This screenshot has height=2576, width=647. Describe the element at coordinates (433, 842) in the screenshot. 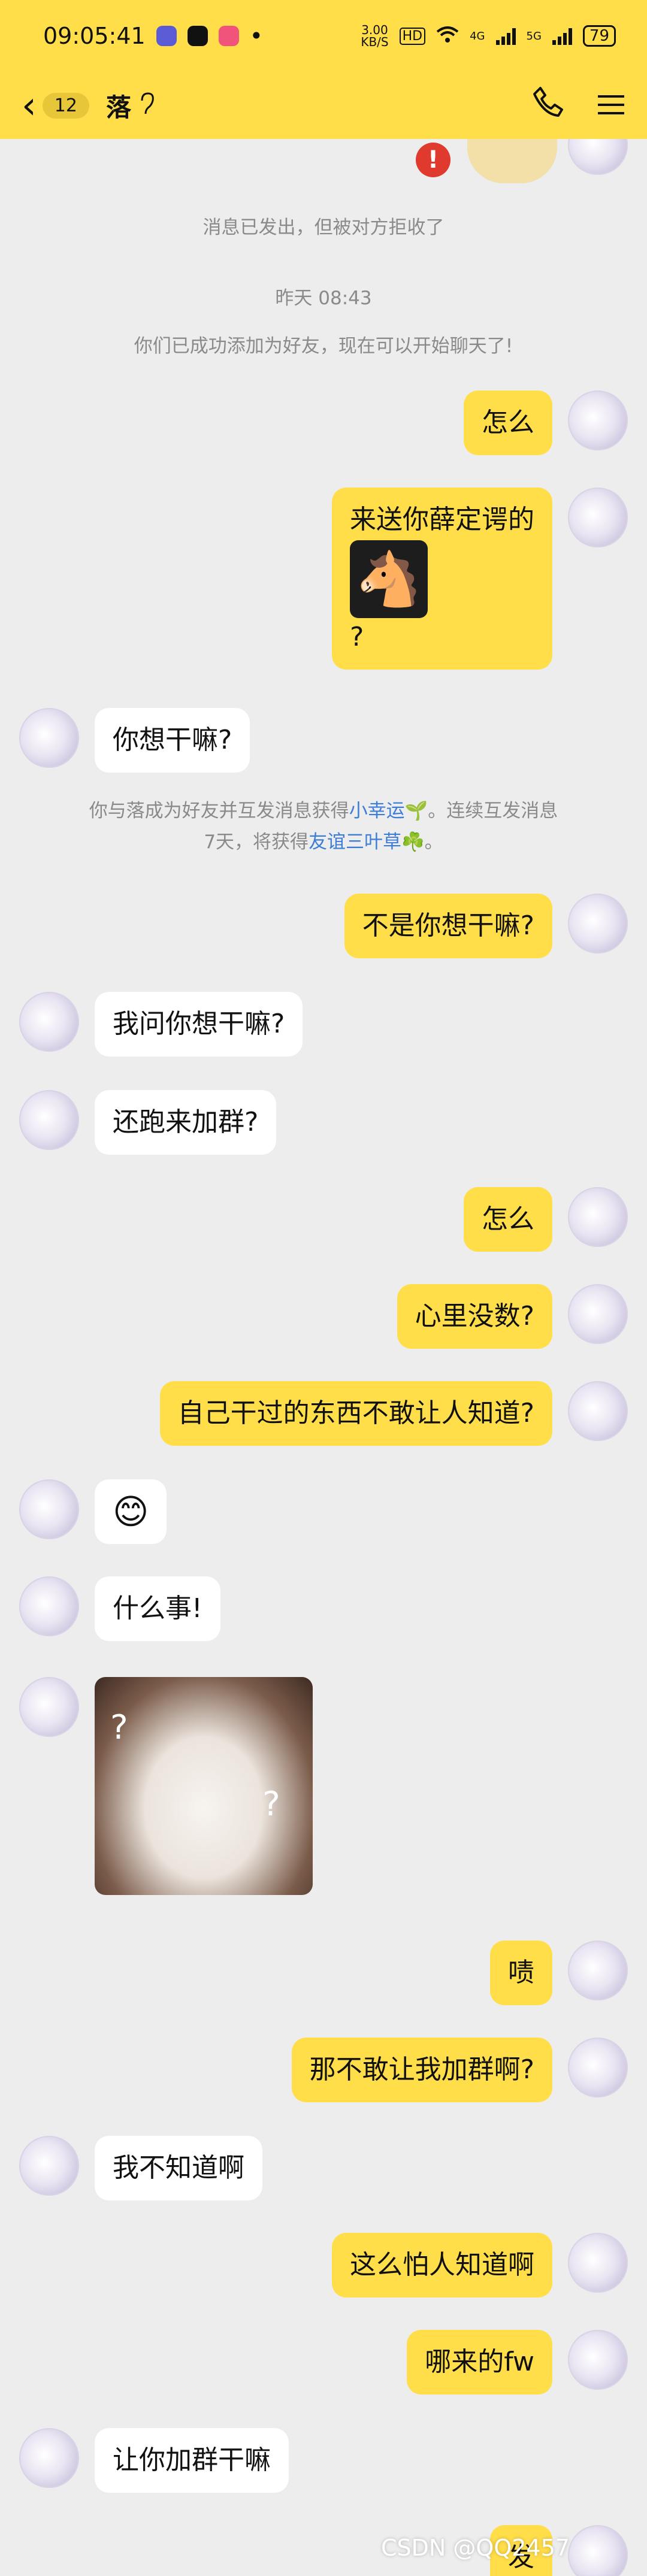

I see `reward-text: 。` at that location.